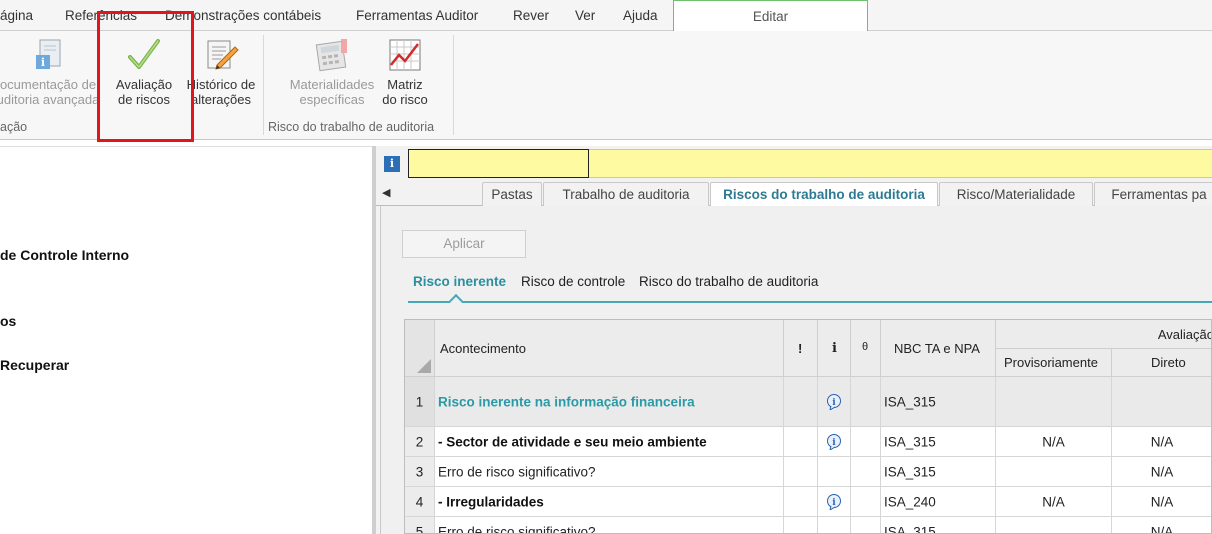 The width and height of the screenshot is (1212, 534). What do you see at coordinates (585, 15) in the screenshot?
I see `menu-ver: Ver` at bounding box center [585, 15].